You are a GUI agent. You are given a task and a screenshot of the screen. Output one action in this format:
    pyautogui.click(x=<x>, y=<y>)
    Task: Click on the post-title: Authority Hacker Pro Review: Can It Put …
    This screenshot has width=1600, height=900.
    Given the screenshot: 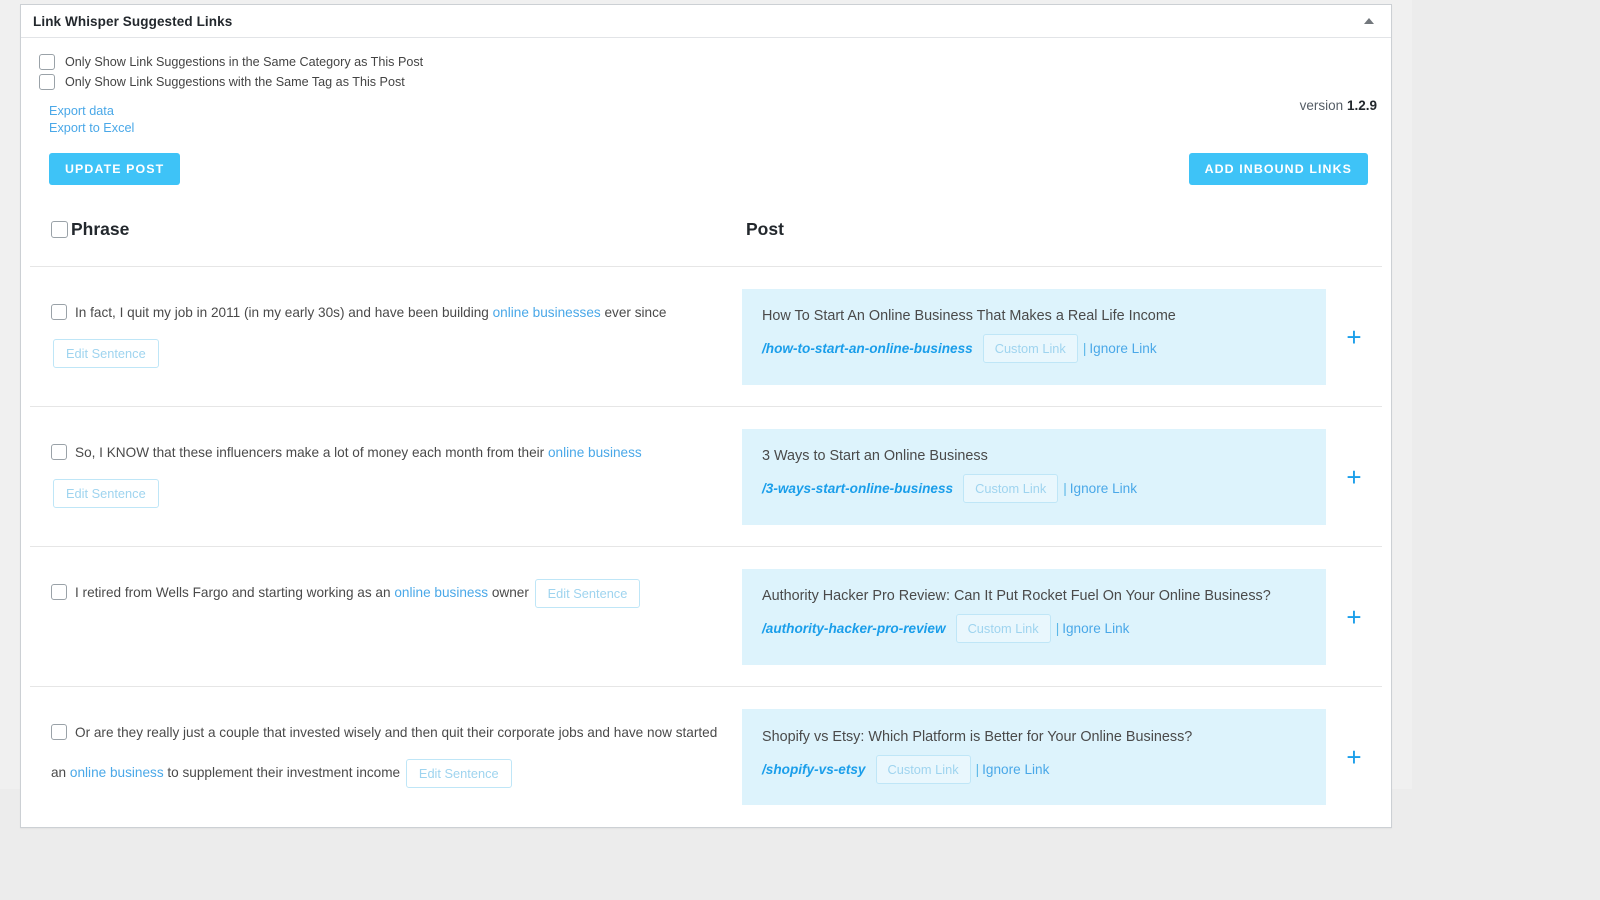 What is the action you would take?
    pyautogui.click(x=1016, y=596)
    